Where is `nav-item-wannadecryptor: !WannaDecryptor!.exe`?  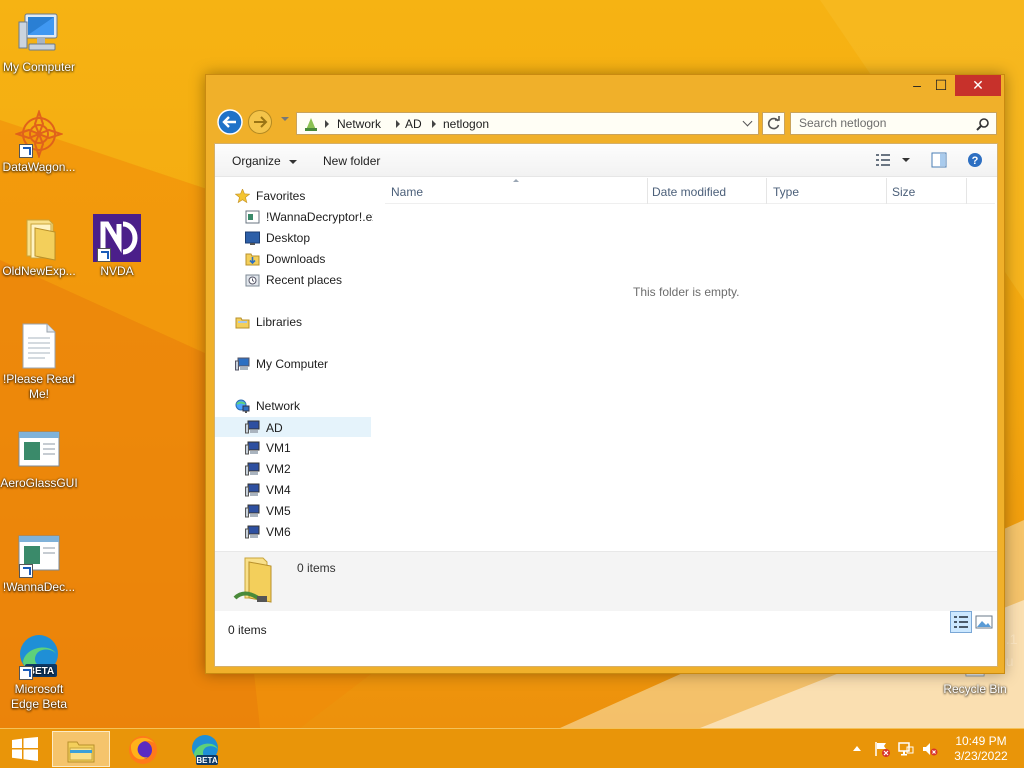 nav-item-wannadecryptor: !WannaDecryptor!.exe is located at coordinates (294, 217).